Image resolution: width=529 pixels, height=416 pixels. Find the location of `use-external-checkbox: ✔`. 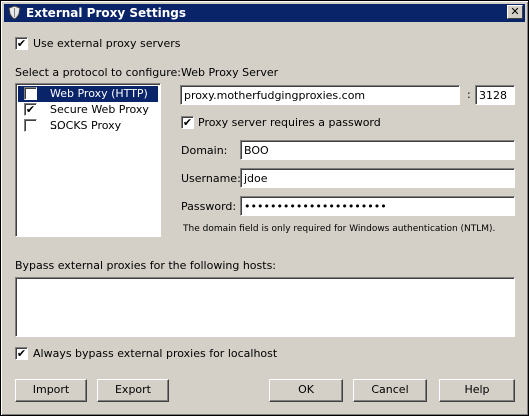

use-external-checkbox: ✔ is located at coordinates (21, 43).